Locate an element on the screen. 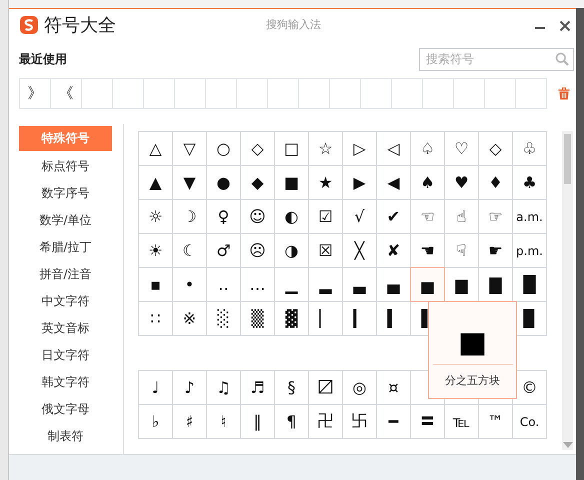 The image size is (584, 480). symbol-key: ▒ is located at coordinates (258, 319).